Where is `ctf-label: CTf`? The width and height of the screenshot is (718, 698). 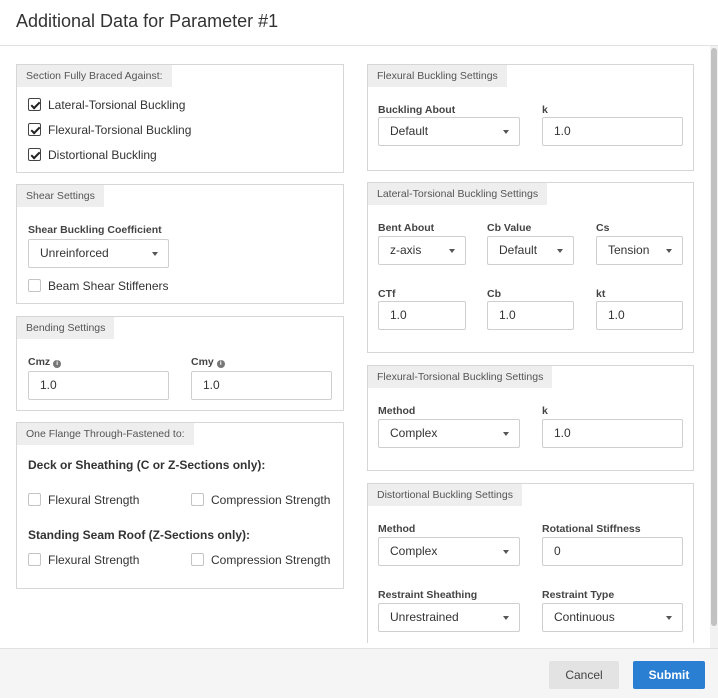 ctf-label: CTf is located at coordinates (387, 294).